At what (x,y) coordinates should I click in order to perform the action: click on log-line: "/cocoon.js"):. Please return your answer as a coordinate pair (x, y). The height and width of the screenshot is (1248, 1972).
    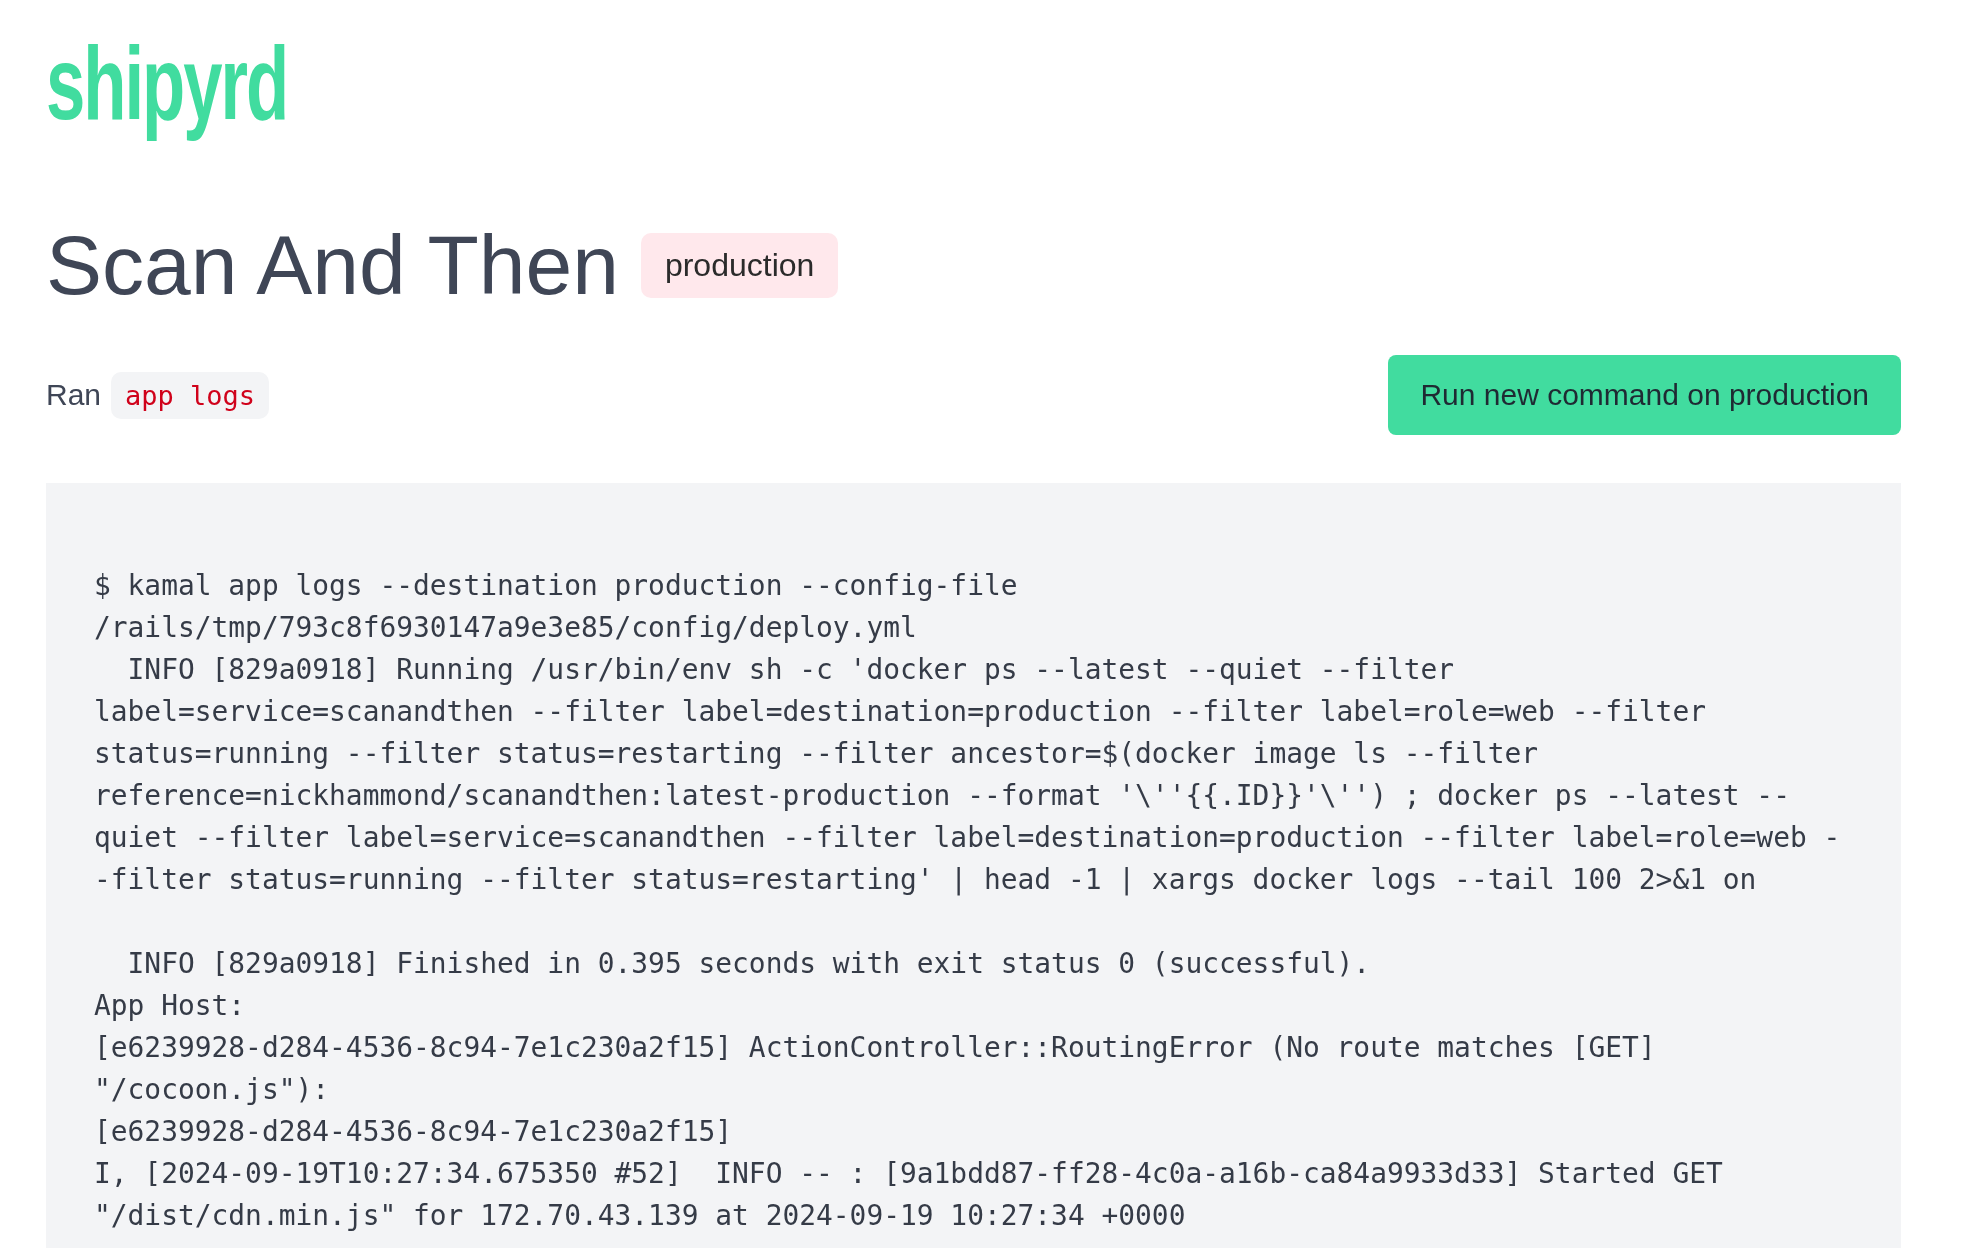
    Looking at the image, I should click on (212, 1090).